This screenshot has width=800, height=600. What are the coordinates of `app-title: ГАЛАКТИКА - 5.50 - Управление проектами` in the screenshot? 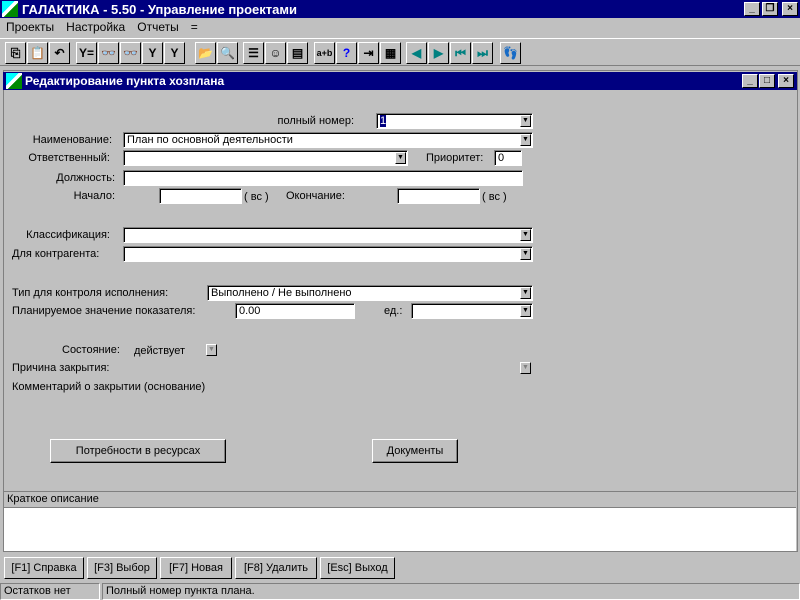 It's located at (159, 9).